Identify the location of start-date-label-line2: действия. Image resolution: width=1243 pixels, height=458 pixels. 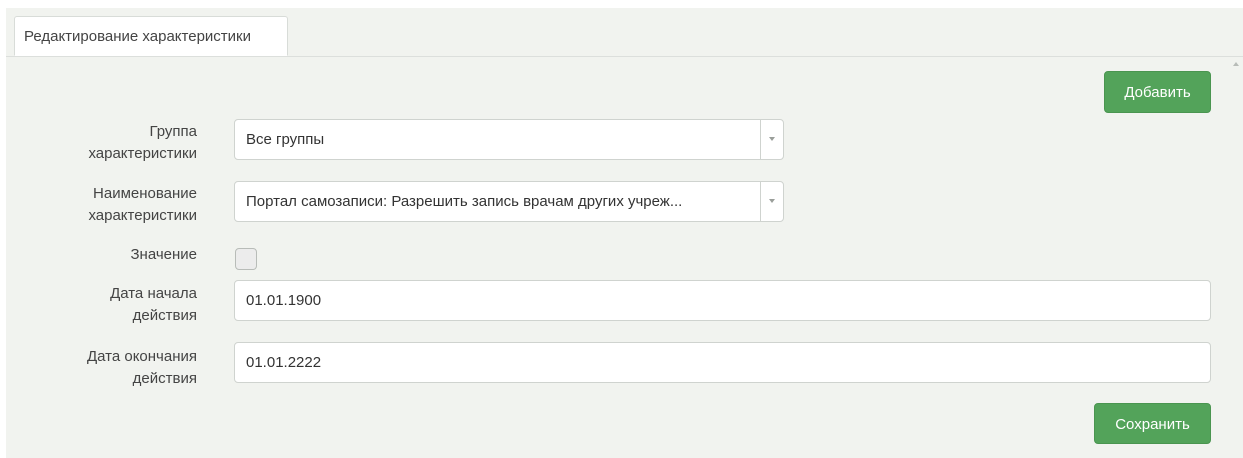
(164, 315).